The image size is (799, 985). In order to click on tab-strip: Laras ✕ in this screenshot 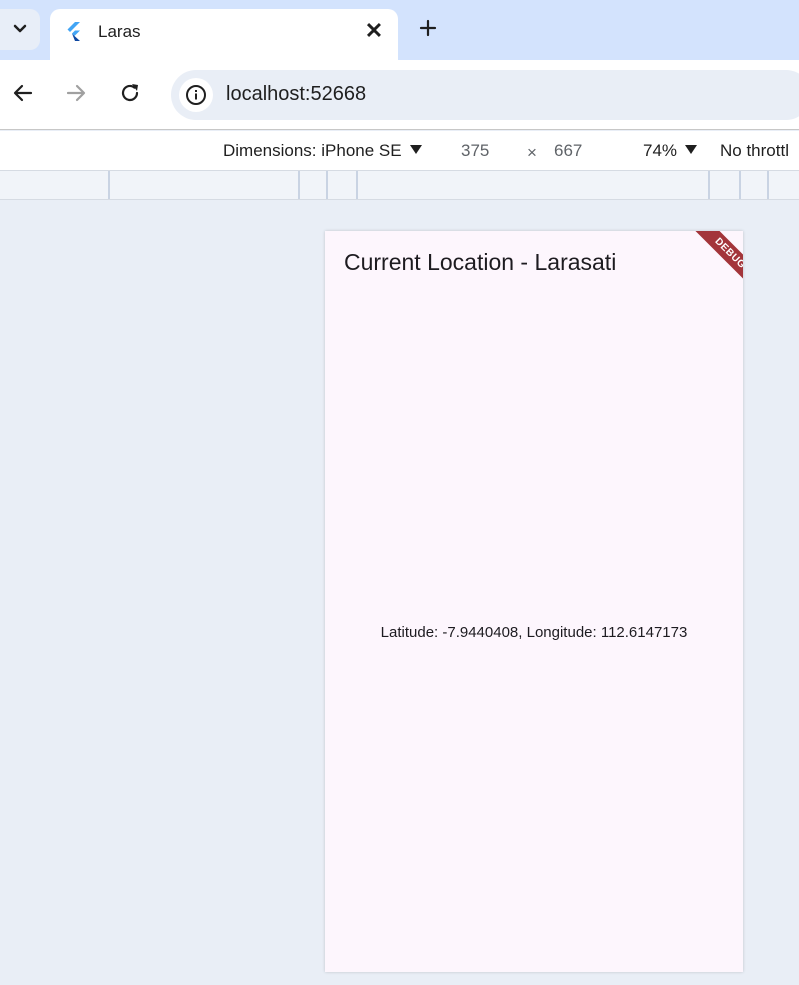, I will do `click(399, 30)`.